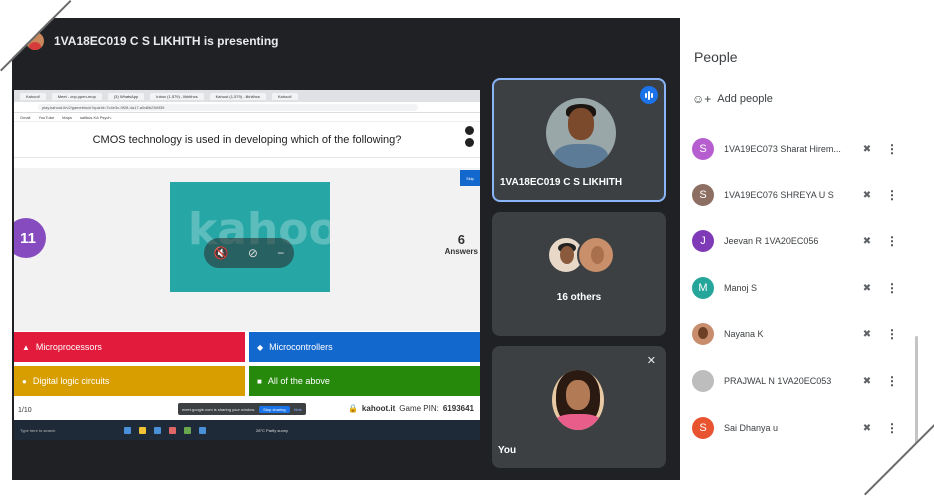 This screenshot has width=934, height=496. Describe the element at coordinates (165, 430) in the screenshot. I see `taskbar-icons` at that location.